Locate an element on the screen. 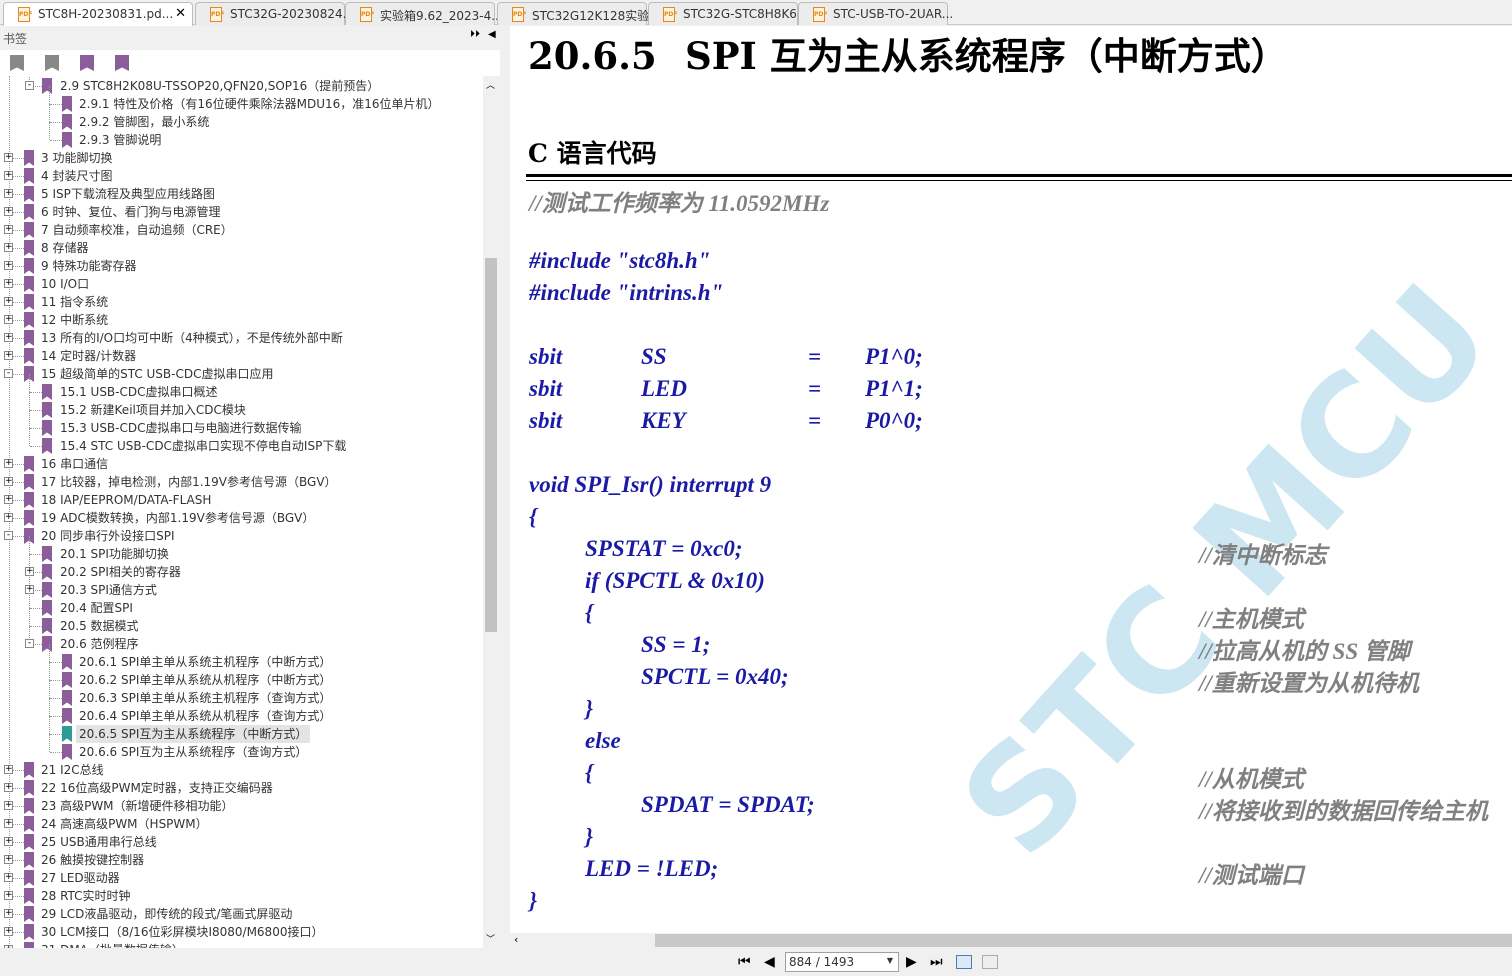 The width and height of the screenshot is (1512, 976). bookmark-item: 20.6.5 SPI互为主从系统程序（中断方式） is located at coordinates (241, 729).